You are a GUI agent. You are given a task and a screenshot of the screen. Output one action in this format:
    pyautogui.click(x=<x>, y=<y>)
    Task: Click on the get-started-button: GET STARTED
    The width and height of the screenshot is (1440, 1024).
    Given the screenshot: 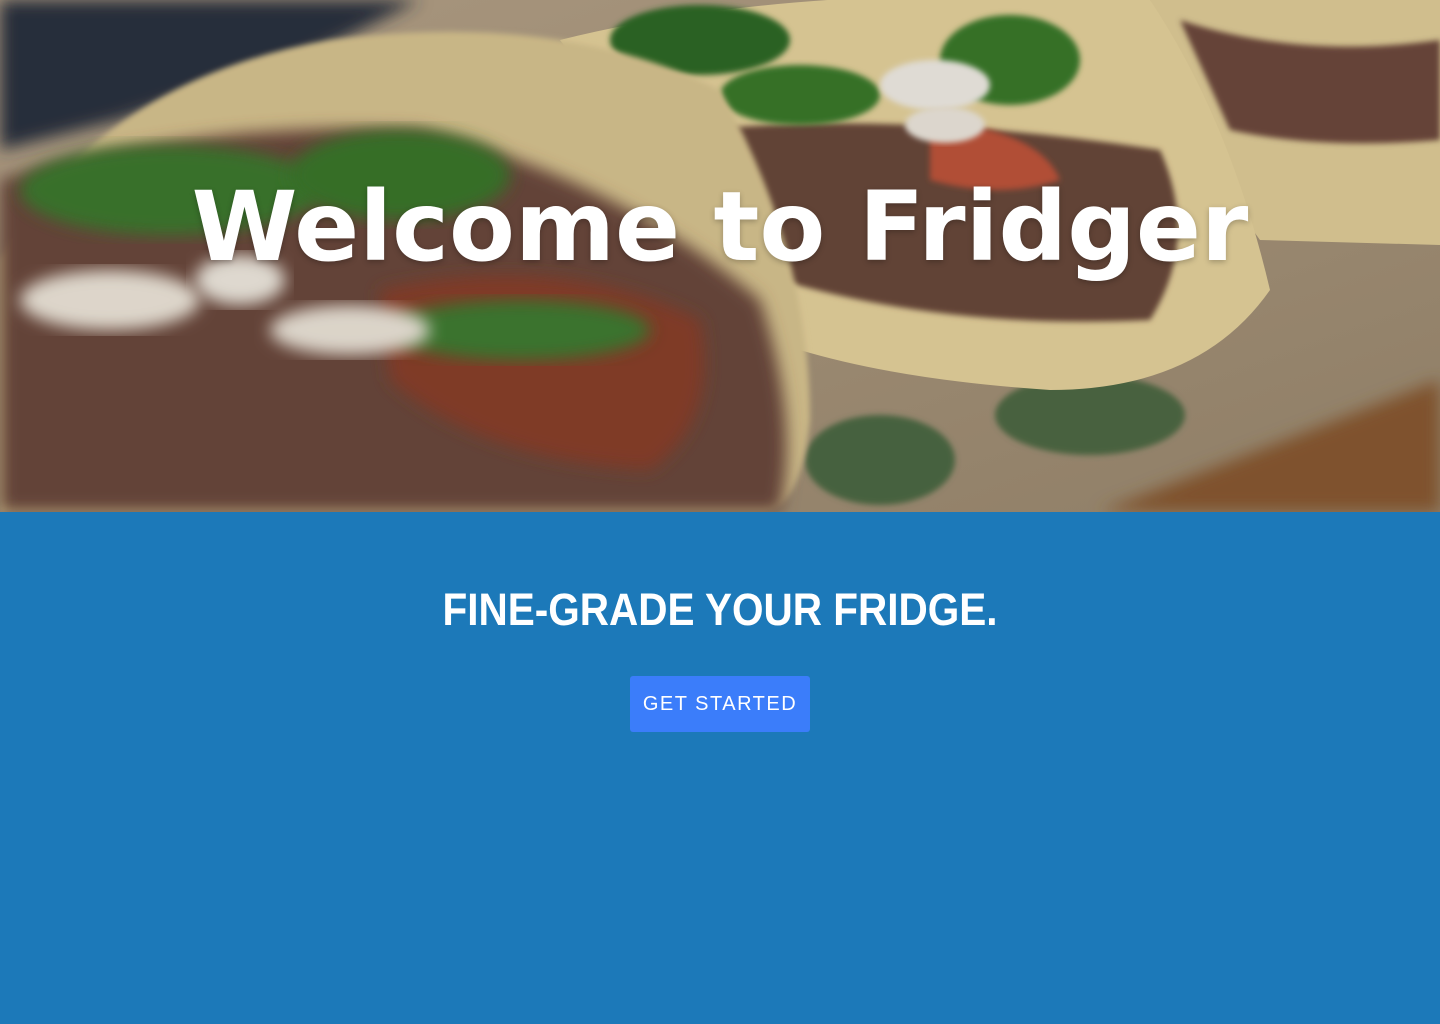 What is the action you would take?
    pyautogui.click(x=720, y=704)
    